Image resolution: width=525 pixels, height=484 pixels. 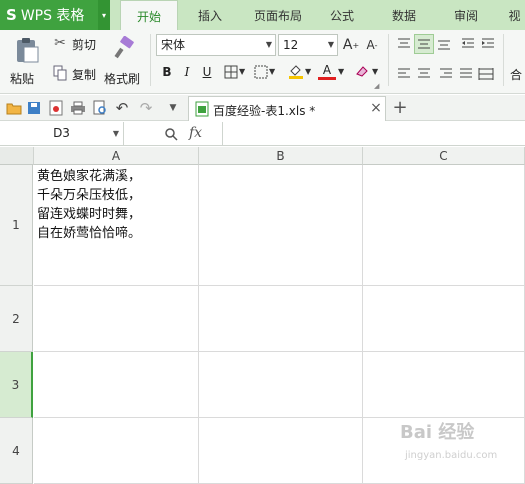 What do you see at coordinates (488, 44) in the screenshot?
I see `increase-indent-icon` at bounding box center [488, 44].